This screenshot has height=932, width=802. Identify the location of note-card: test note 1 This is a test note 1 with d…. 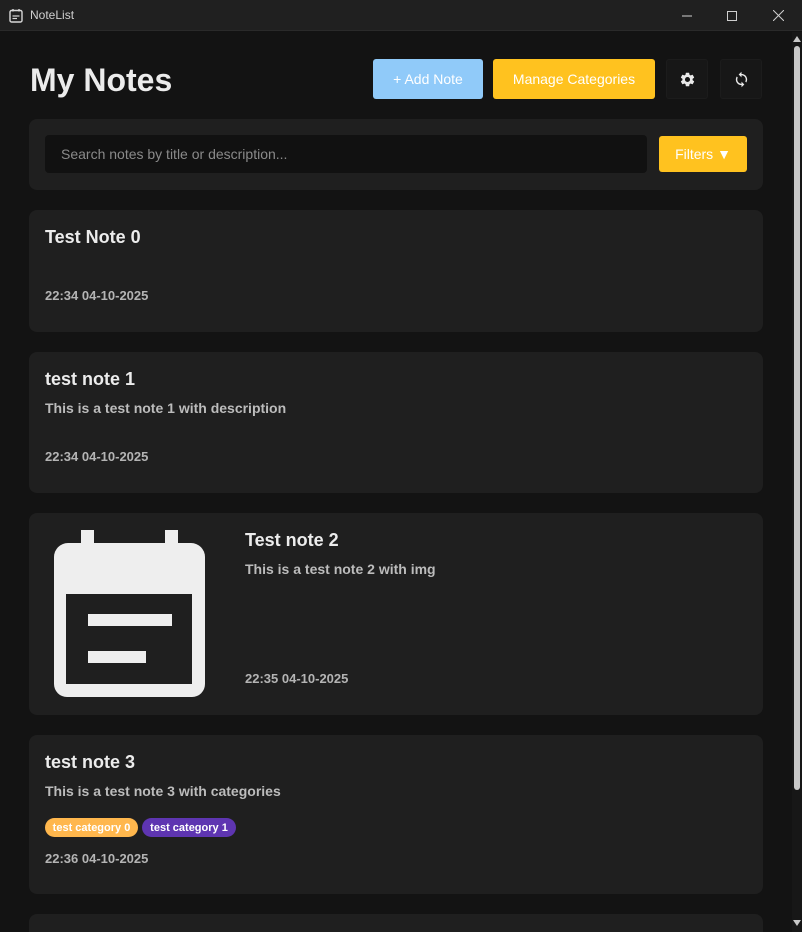
(396, 422).